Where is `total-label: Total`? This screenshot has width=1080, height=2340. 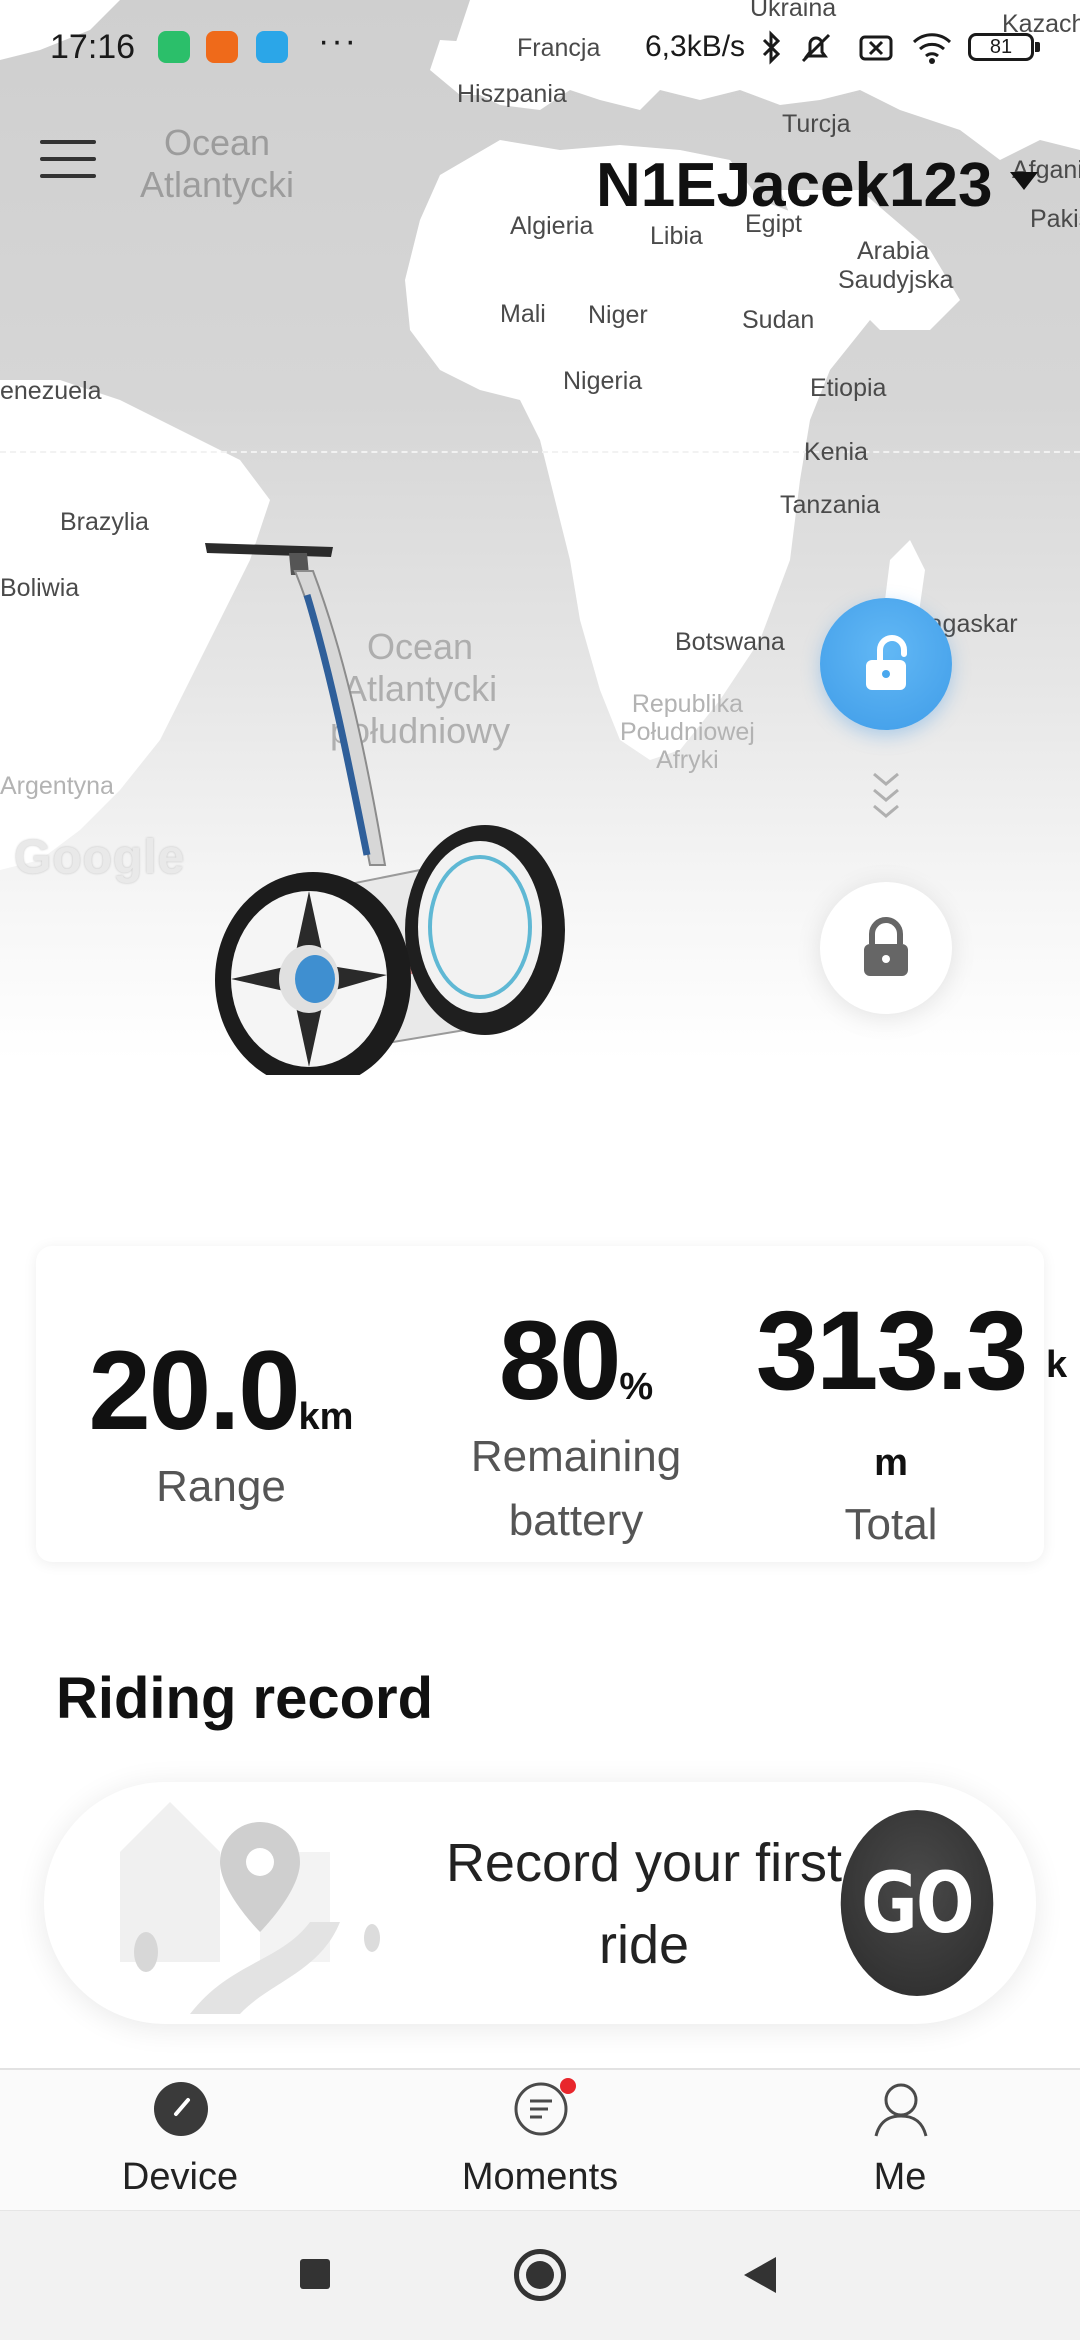
total-label: Total is located at coordinates (891, 1524).